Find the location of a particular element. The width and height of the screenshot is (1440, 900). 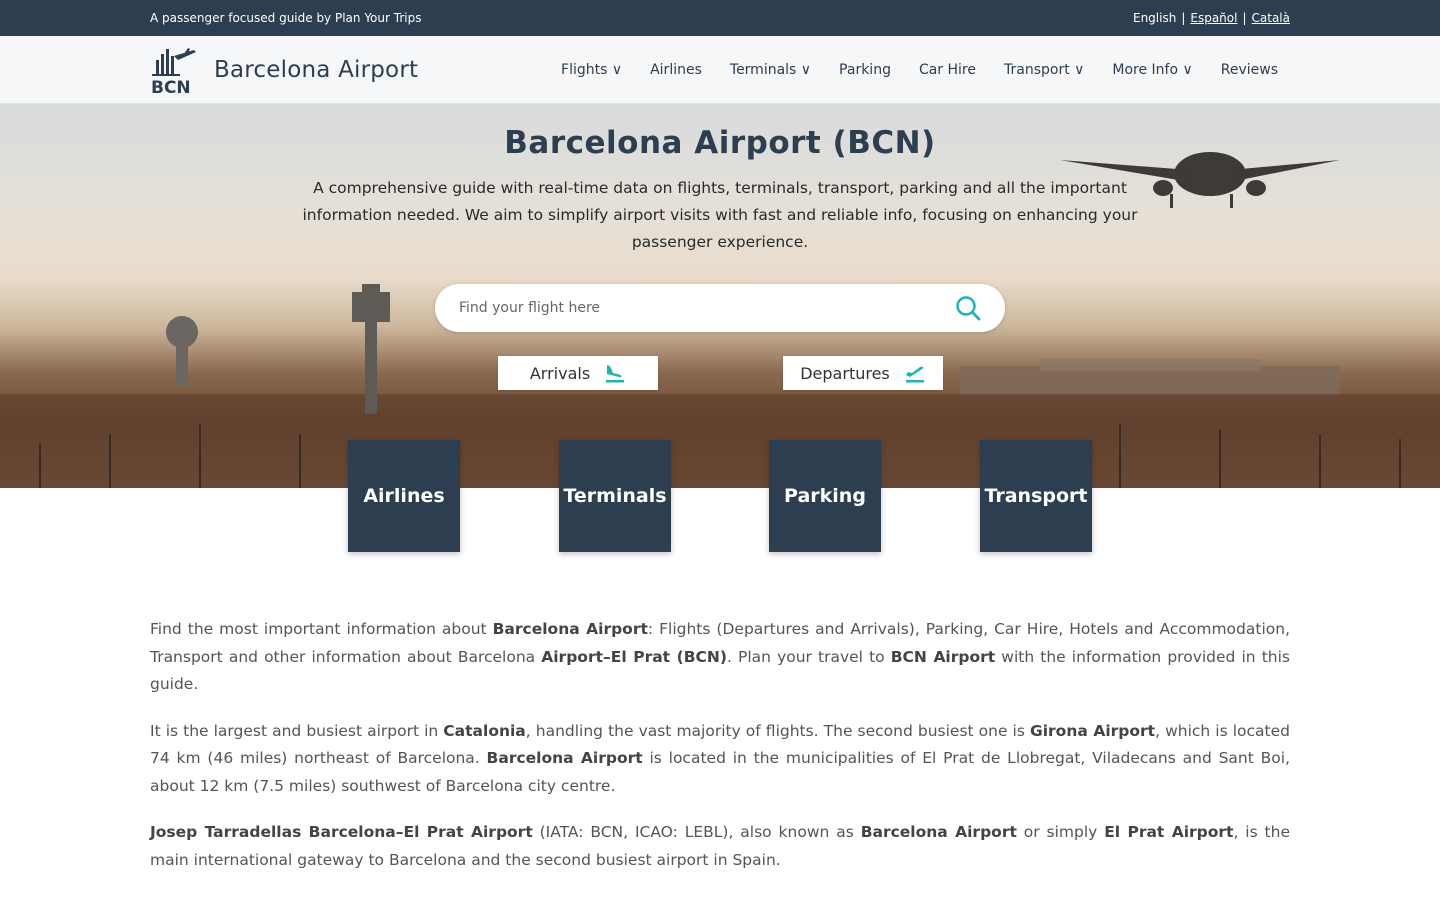

logo-text: BCN is located at coordinates (171, 86).